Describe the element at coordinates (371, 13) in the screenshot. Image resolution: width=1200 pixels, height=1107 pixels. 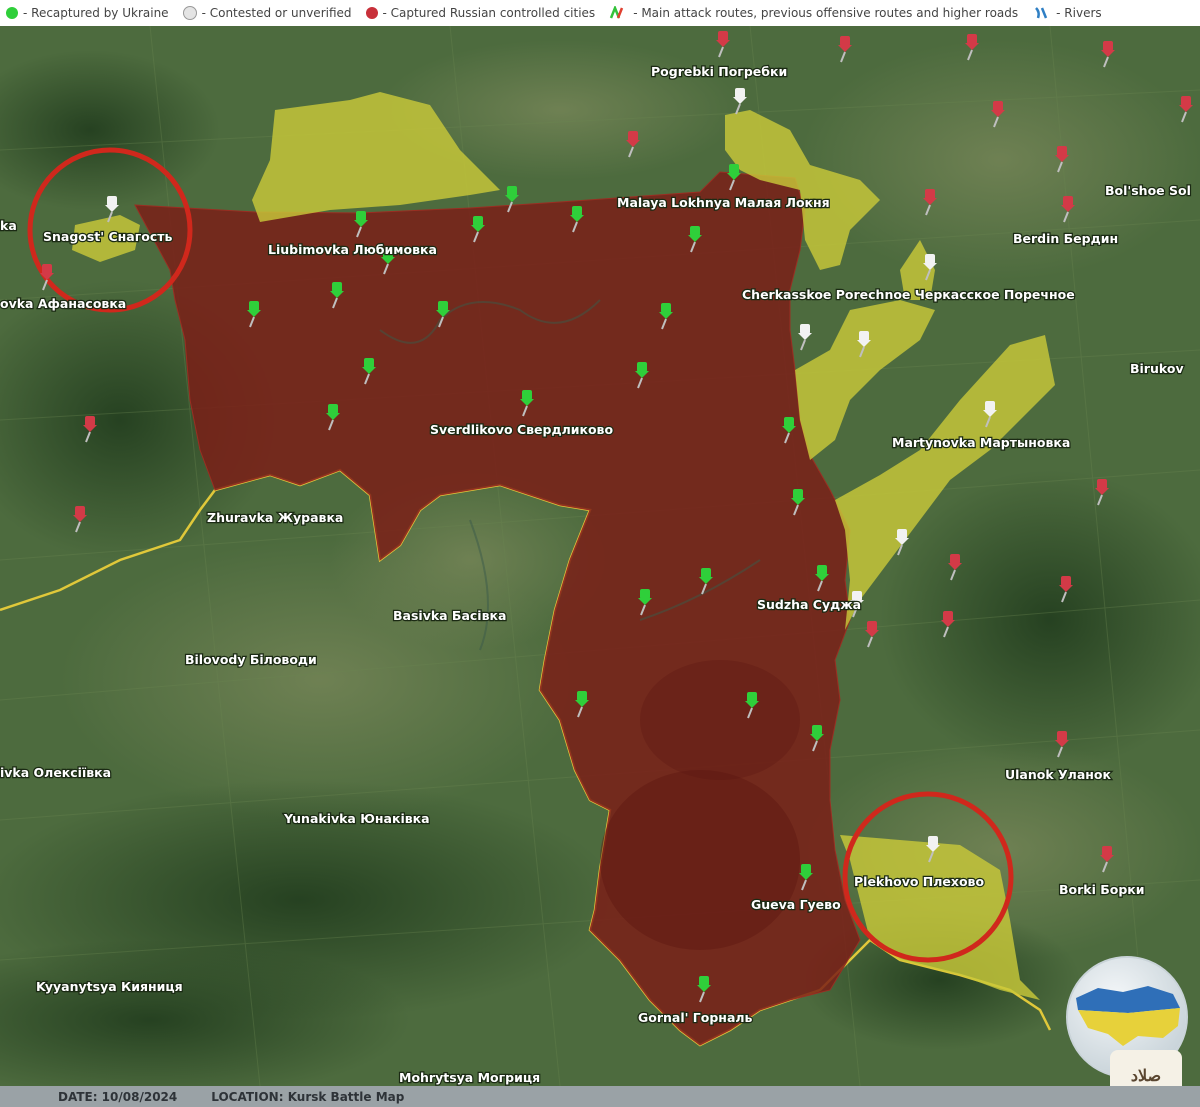
I see `red-pin-icon` at that location.